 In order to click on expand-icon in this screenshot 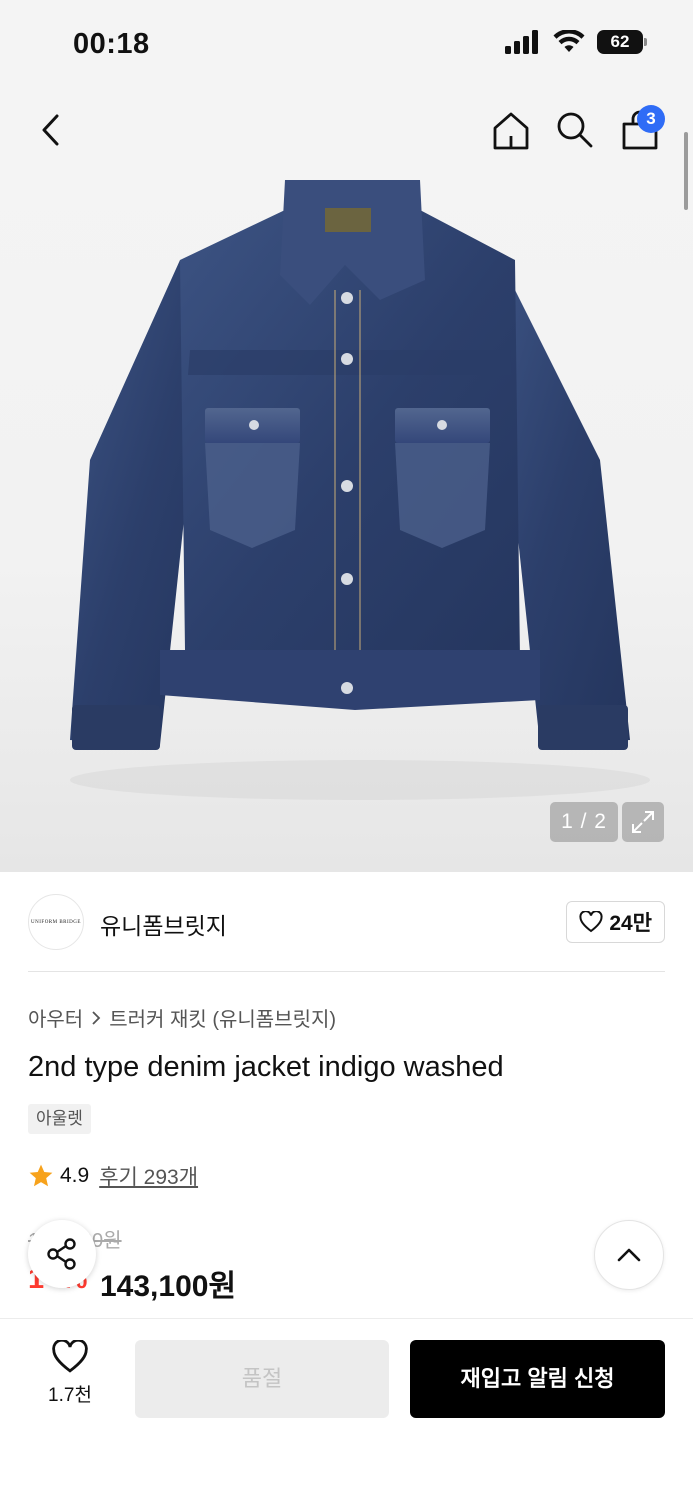, I will do `click(643, 822)`.